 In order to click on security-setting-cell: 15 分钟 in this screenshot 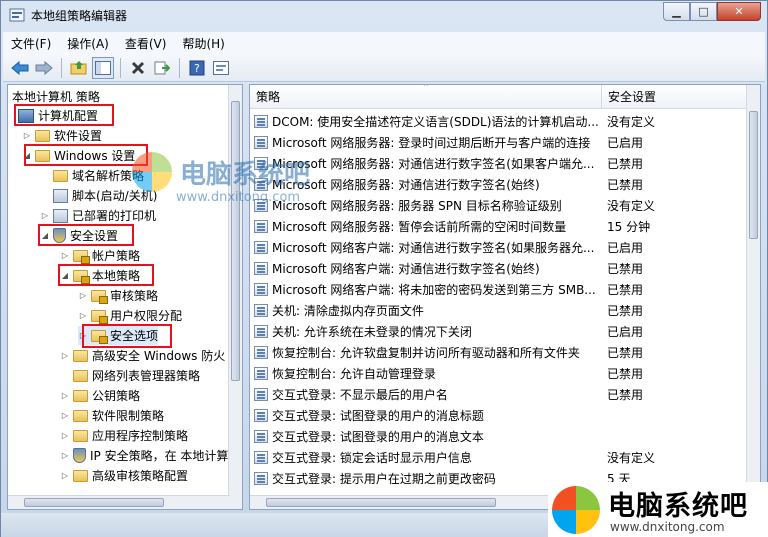, I will do `click(629, 227)`.